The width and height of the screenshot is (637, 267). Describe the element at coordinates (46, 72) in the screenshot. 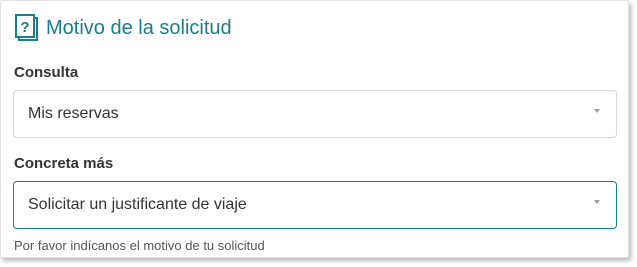

I see `consulta-label: Consulta` at that location.